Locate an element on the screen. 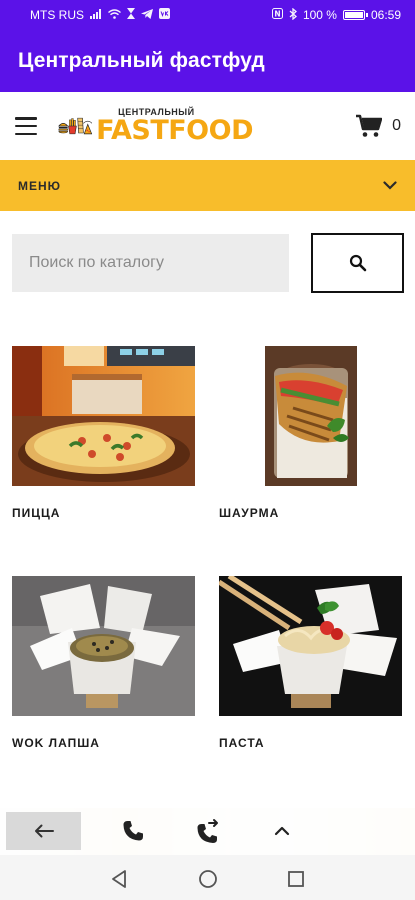 This screenshot has width=415, height=900. signal-icon is located at coordinates (96, 15).